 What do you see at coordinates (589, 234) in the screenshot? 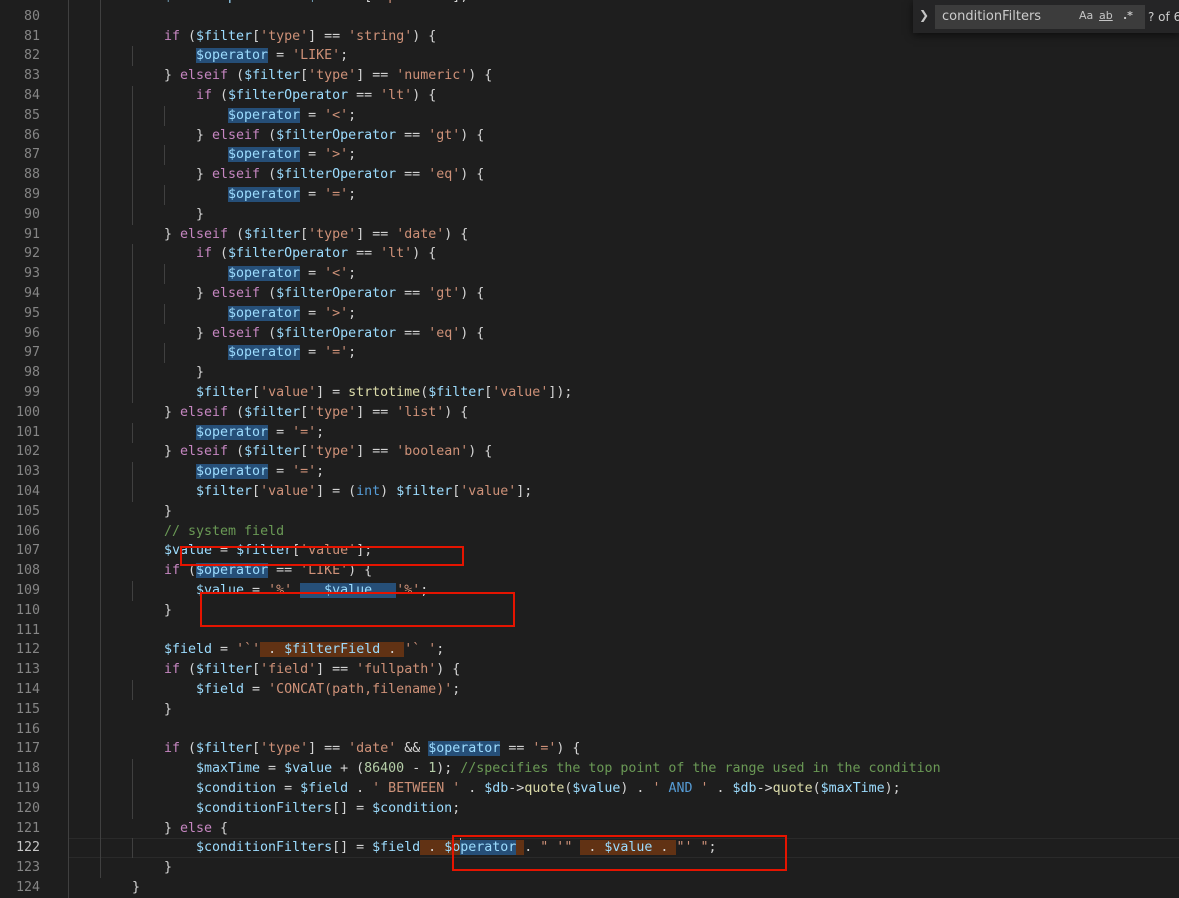
I see `code-line: 91} elseif ($filter['type'] == 'date') {` at bounding box center [589, 234].